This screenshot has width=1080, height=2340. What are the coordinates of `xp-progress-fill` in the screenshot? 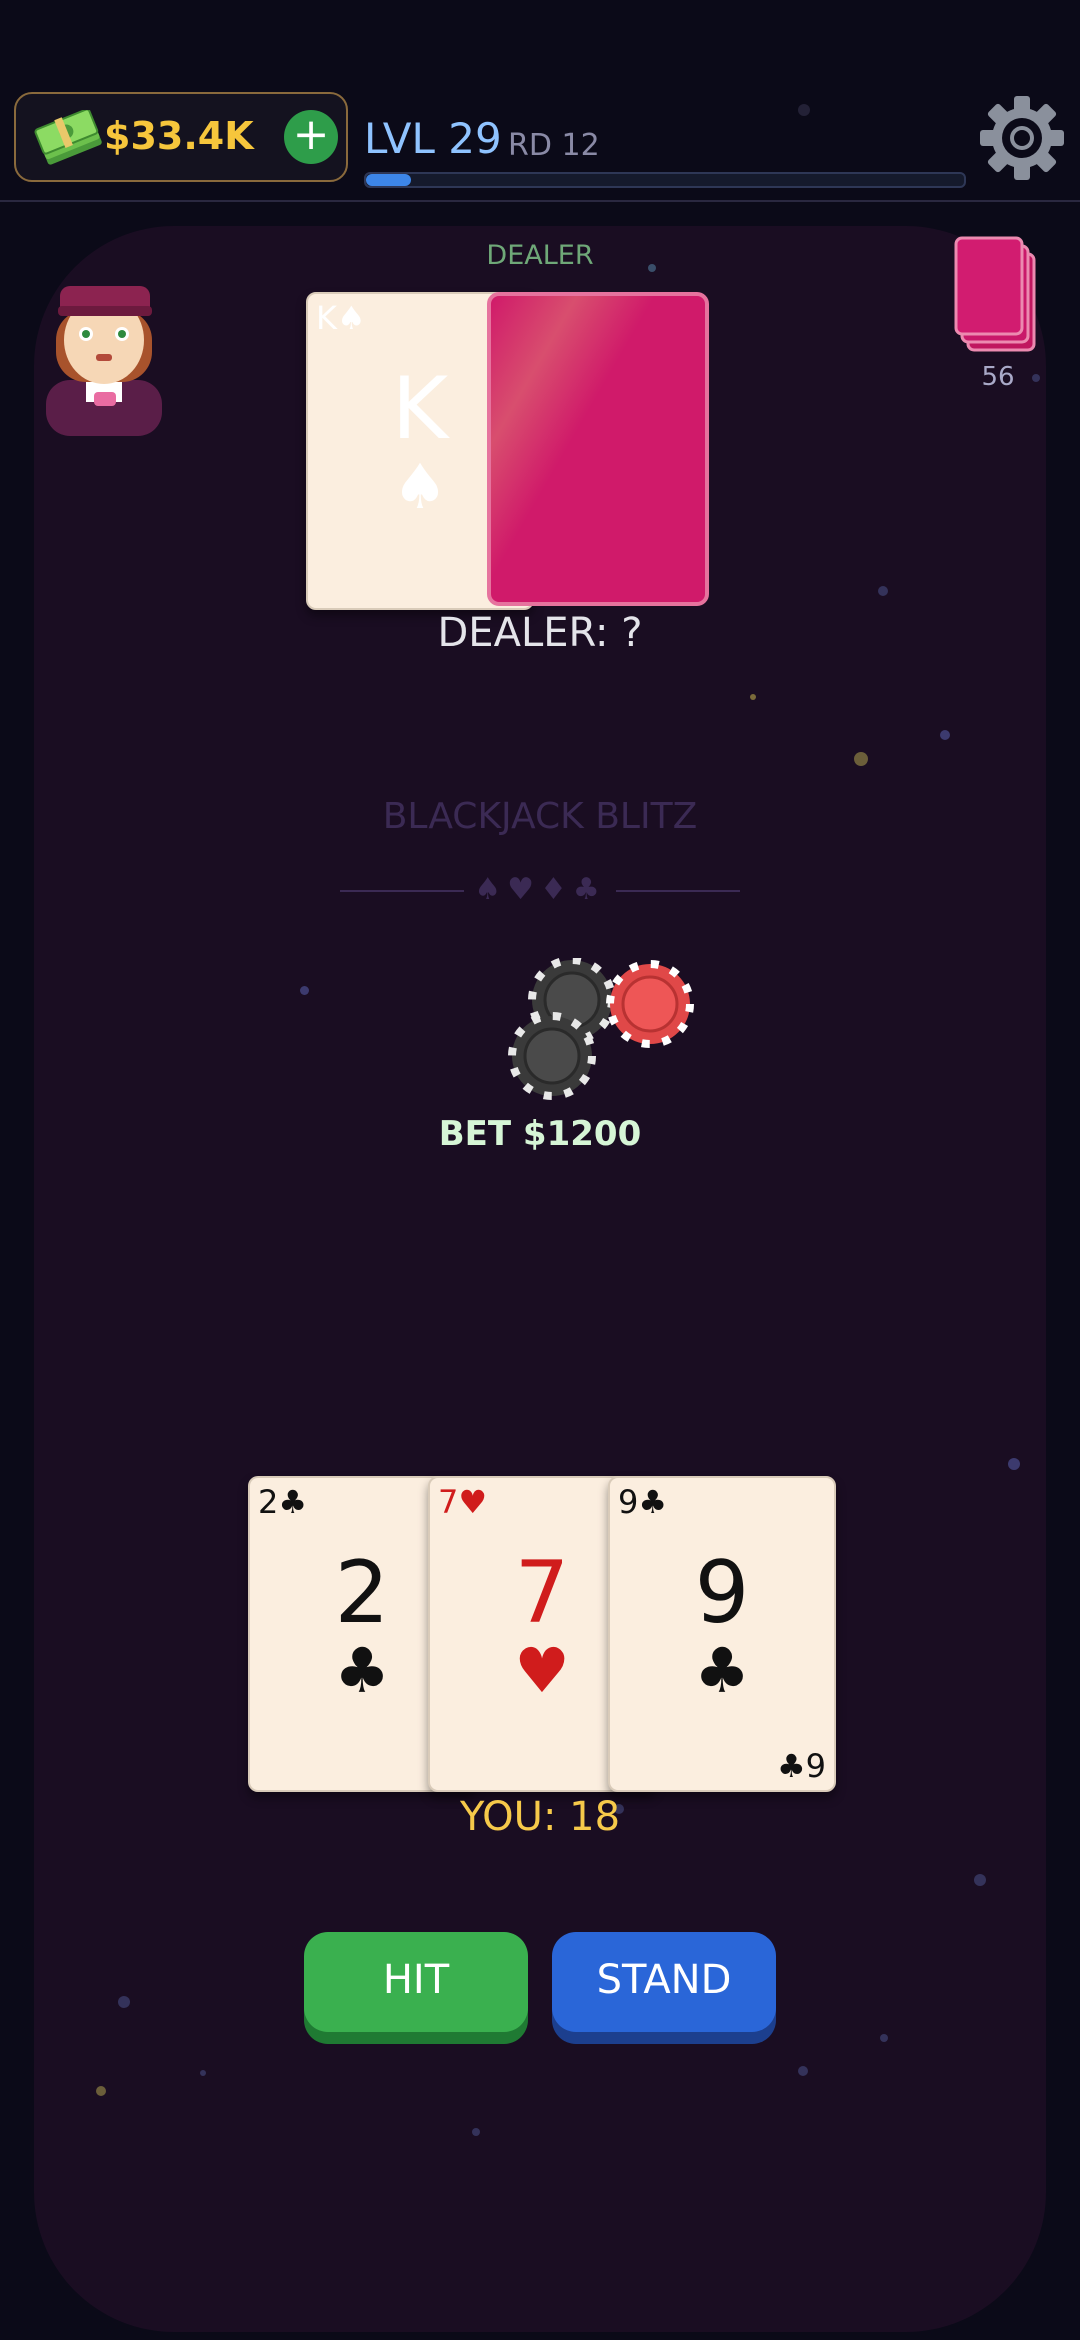 It's located at (388, 180).